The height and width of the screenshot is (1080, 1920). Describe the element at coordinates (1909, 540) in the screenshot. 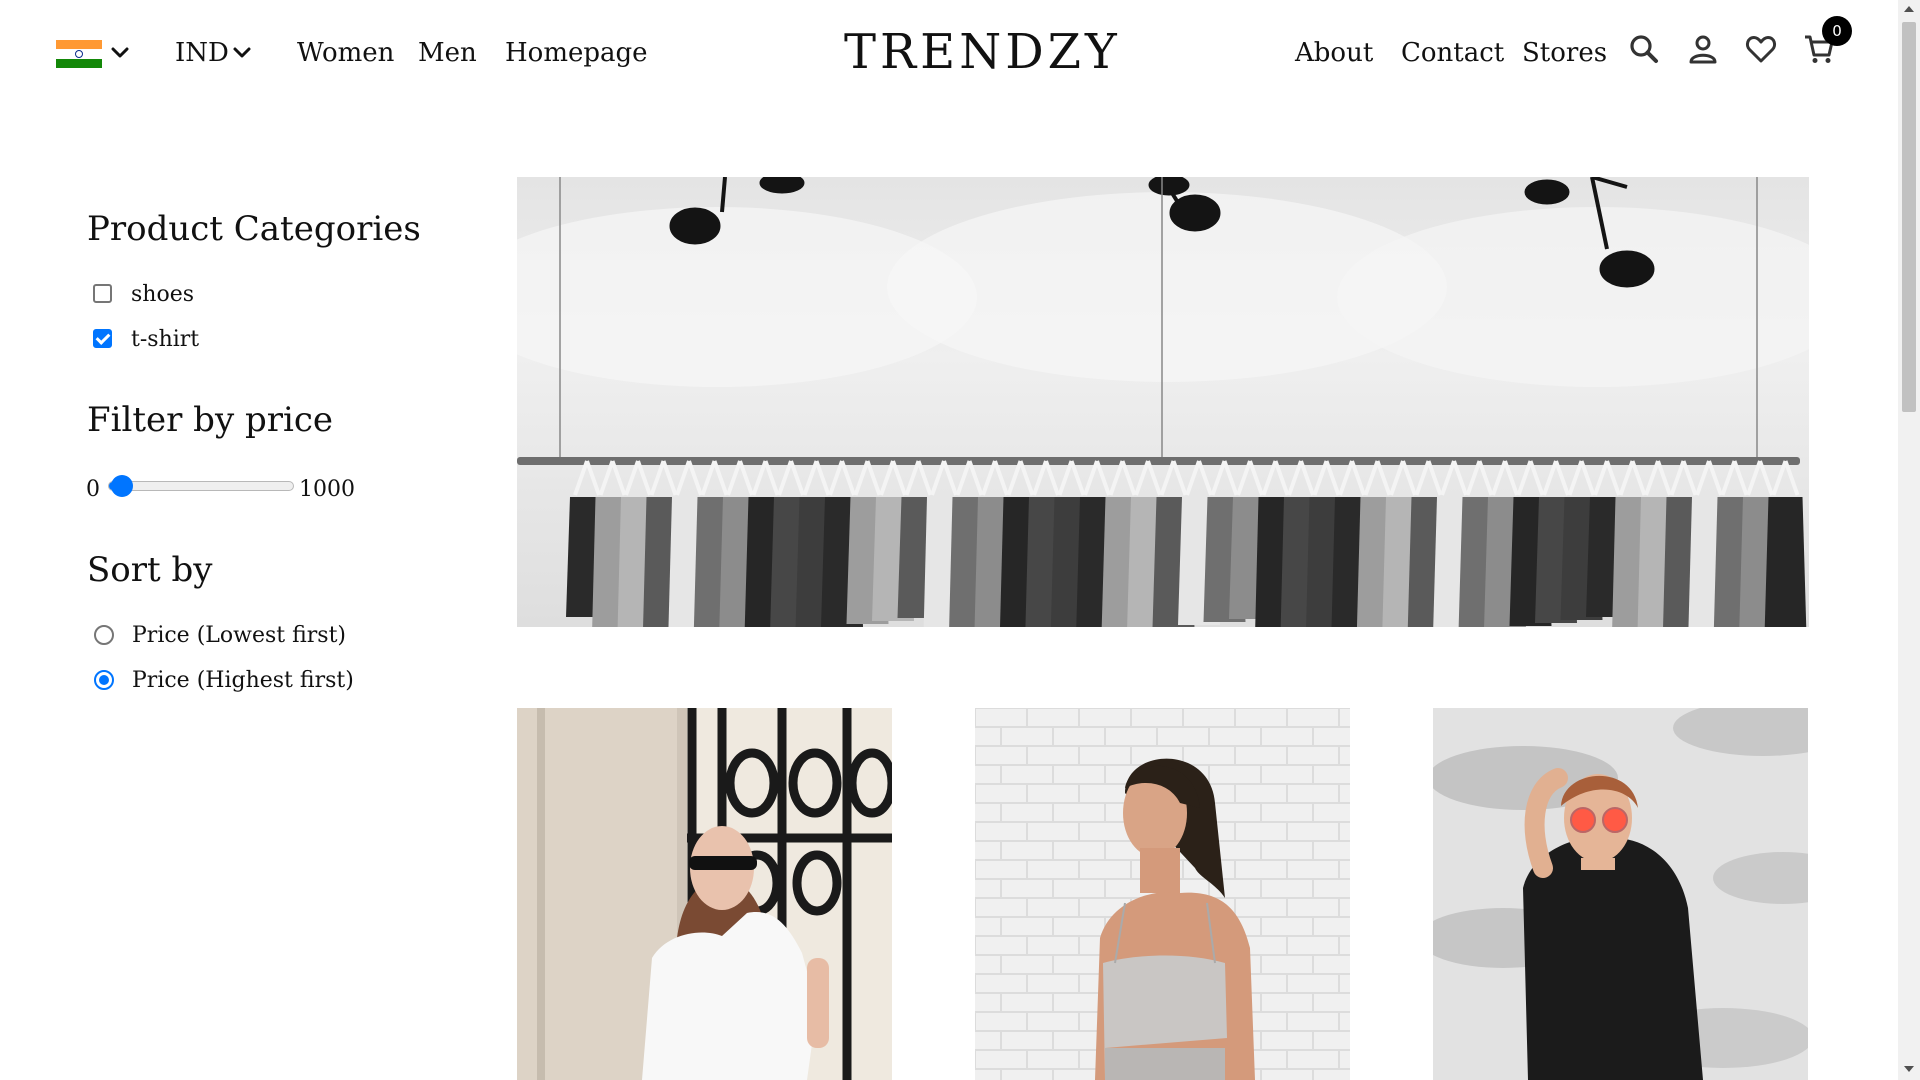

I see `page-scrollbar` at that location.